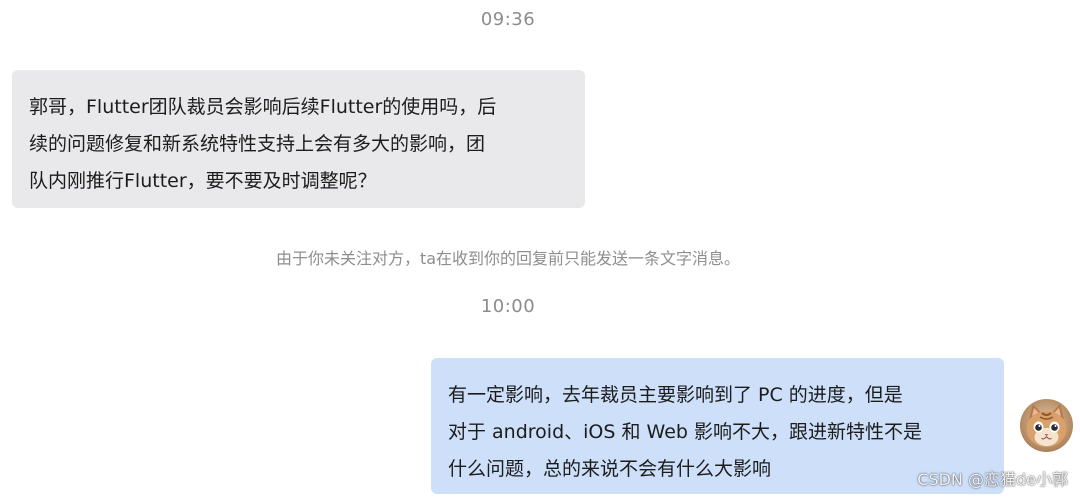 The image size is (1080, 499). I want to click on timestamp: 10:00, so click(508, 306).